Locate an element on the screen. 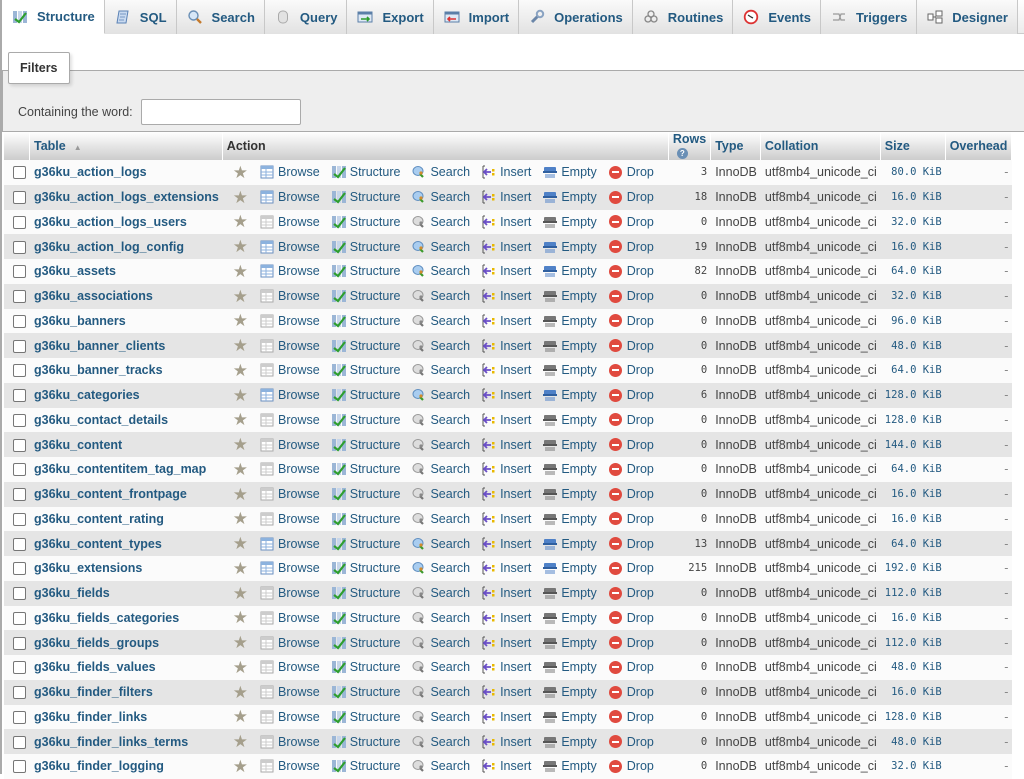 The width and height of the screenshot is (1024, 779). table-name-link: g36ku_finder_links_terms is located at coordinates (111, 742).